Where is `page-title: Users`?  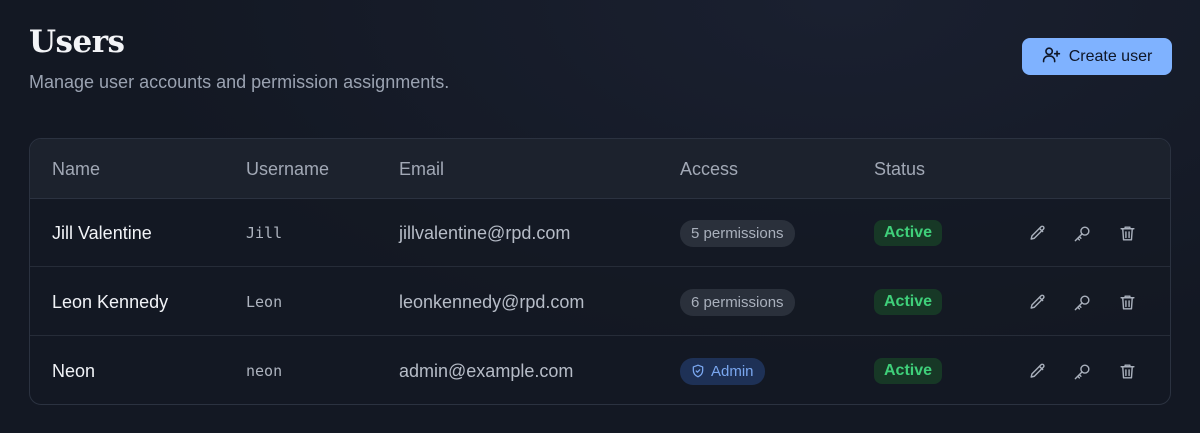 page-title: Users is located at coordinates (77, 42).